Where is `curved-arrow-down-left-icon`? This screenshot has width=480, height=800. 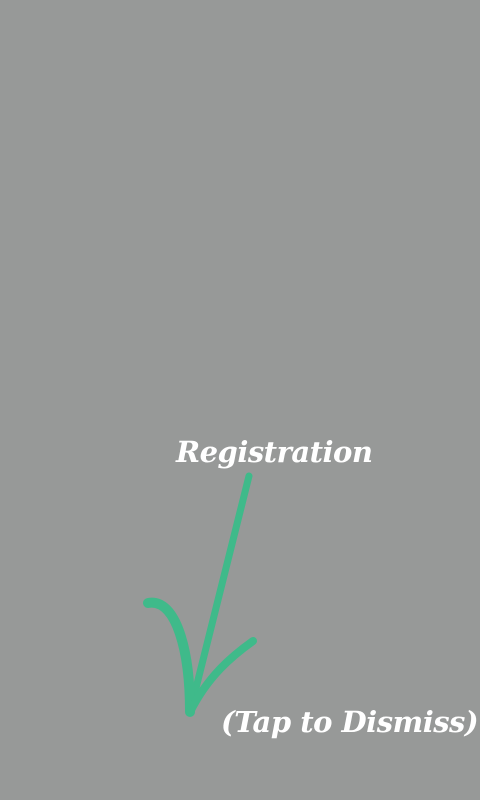
curved-arrow-down-left-icon is located at coordinates (205, 595).